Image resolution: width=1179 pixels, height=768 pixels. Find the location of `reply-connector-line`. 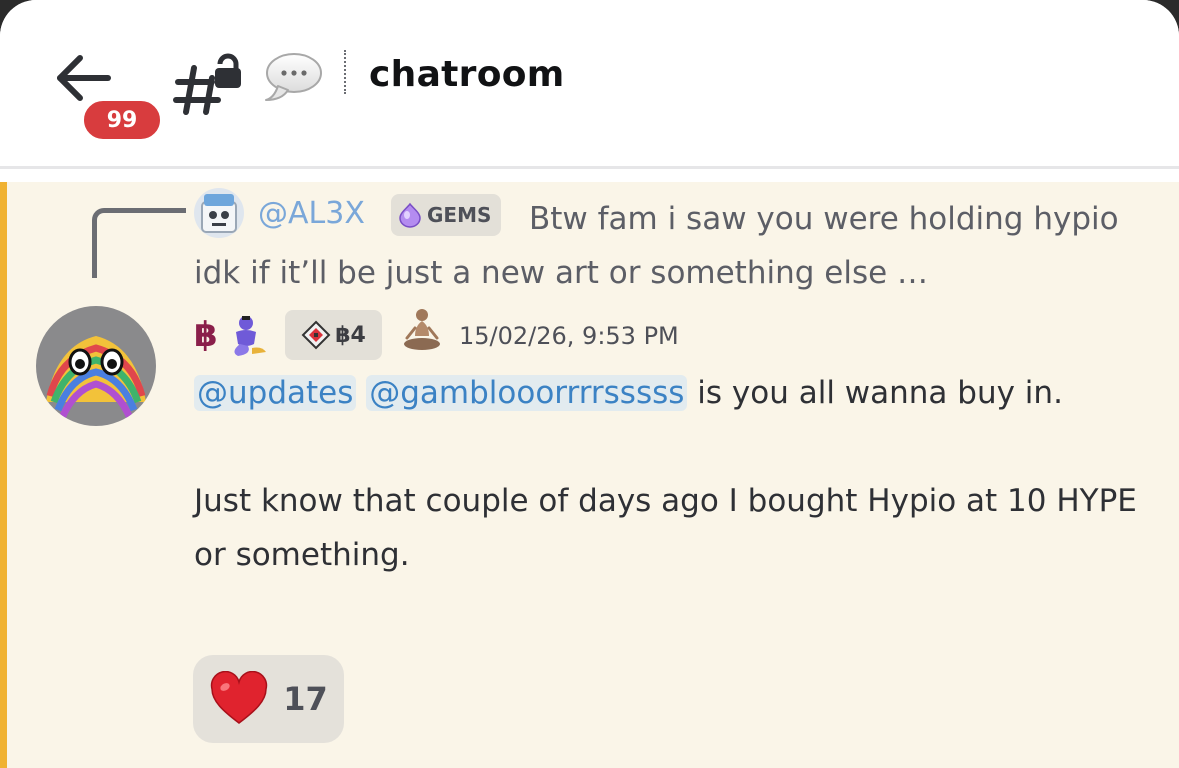

reply-connector-line is located at coordinates (139, 243).